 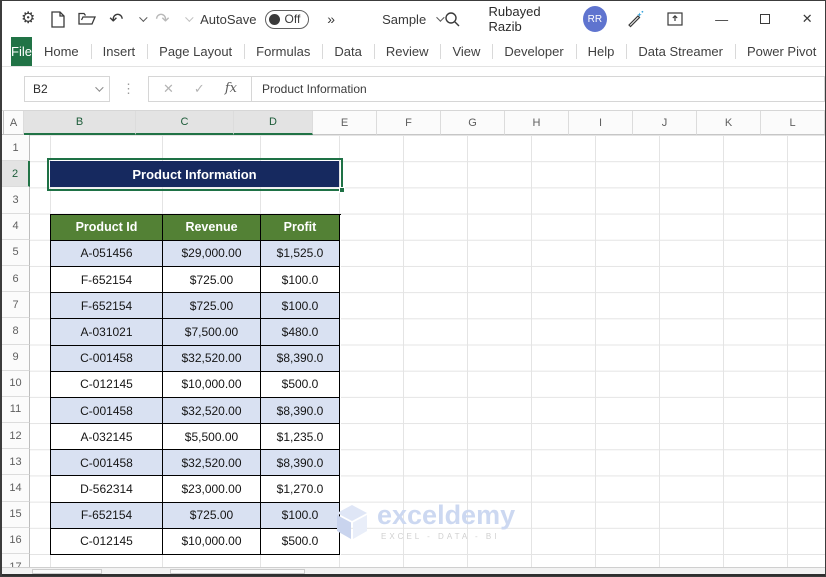 What do you see at coordinates (347, 51) in the screenshot?
I see `tab-data: Data` at bounding box center [347, 51].